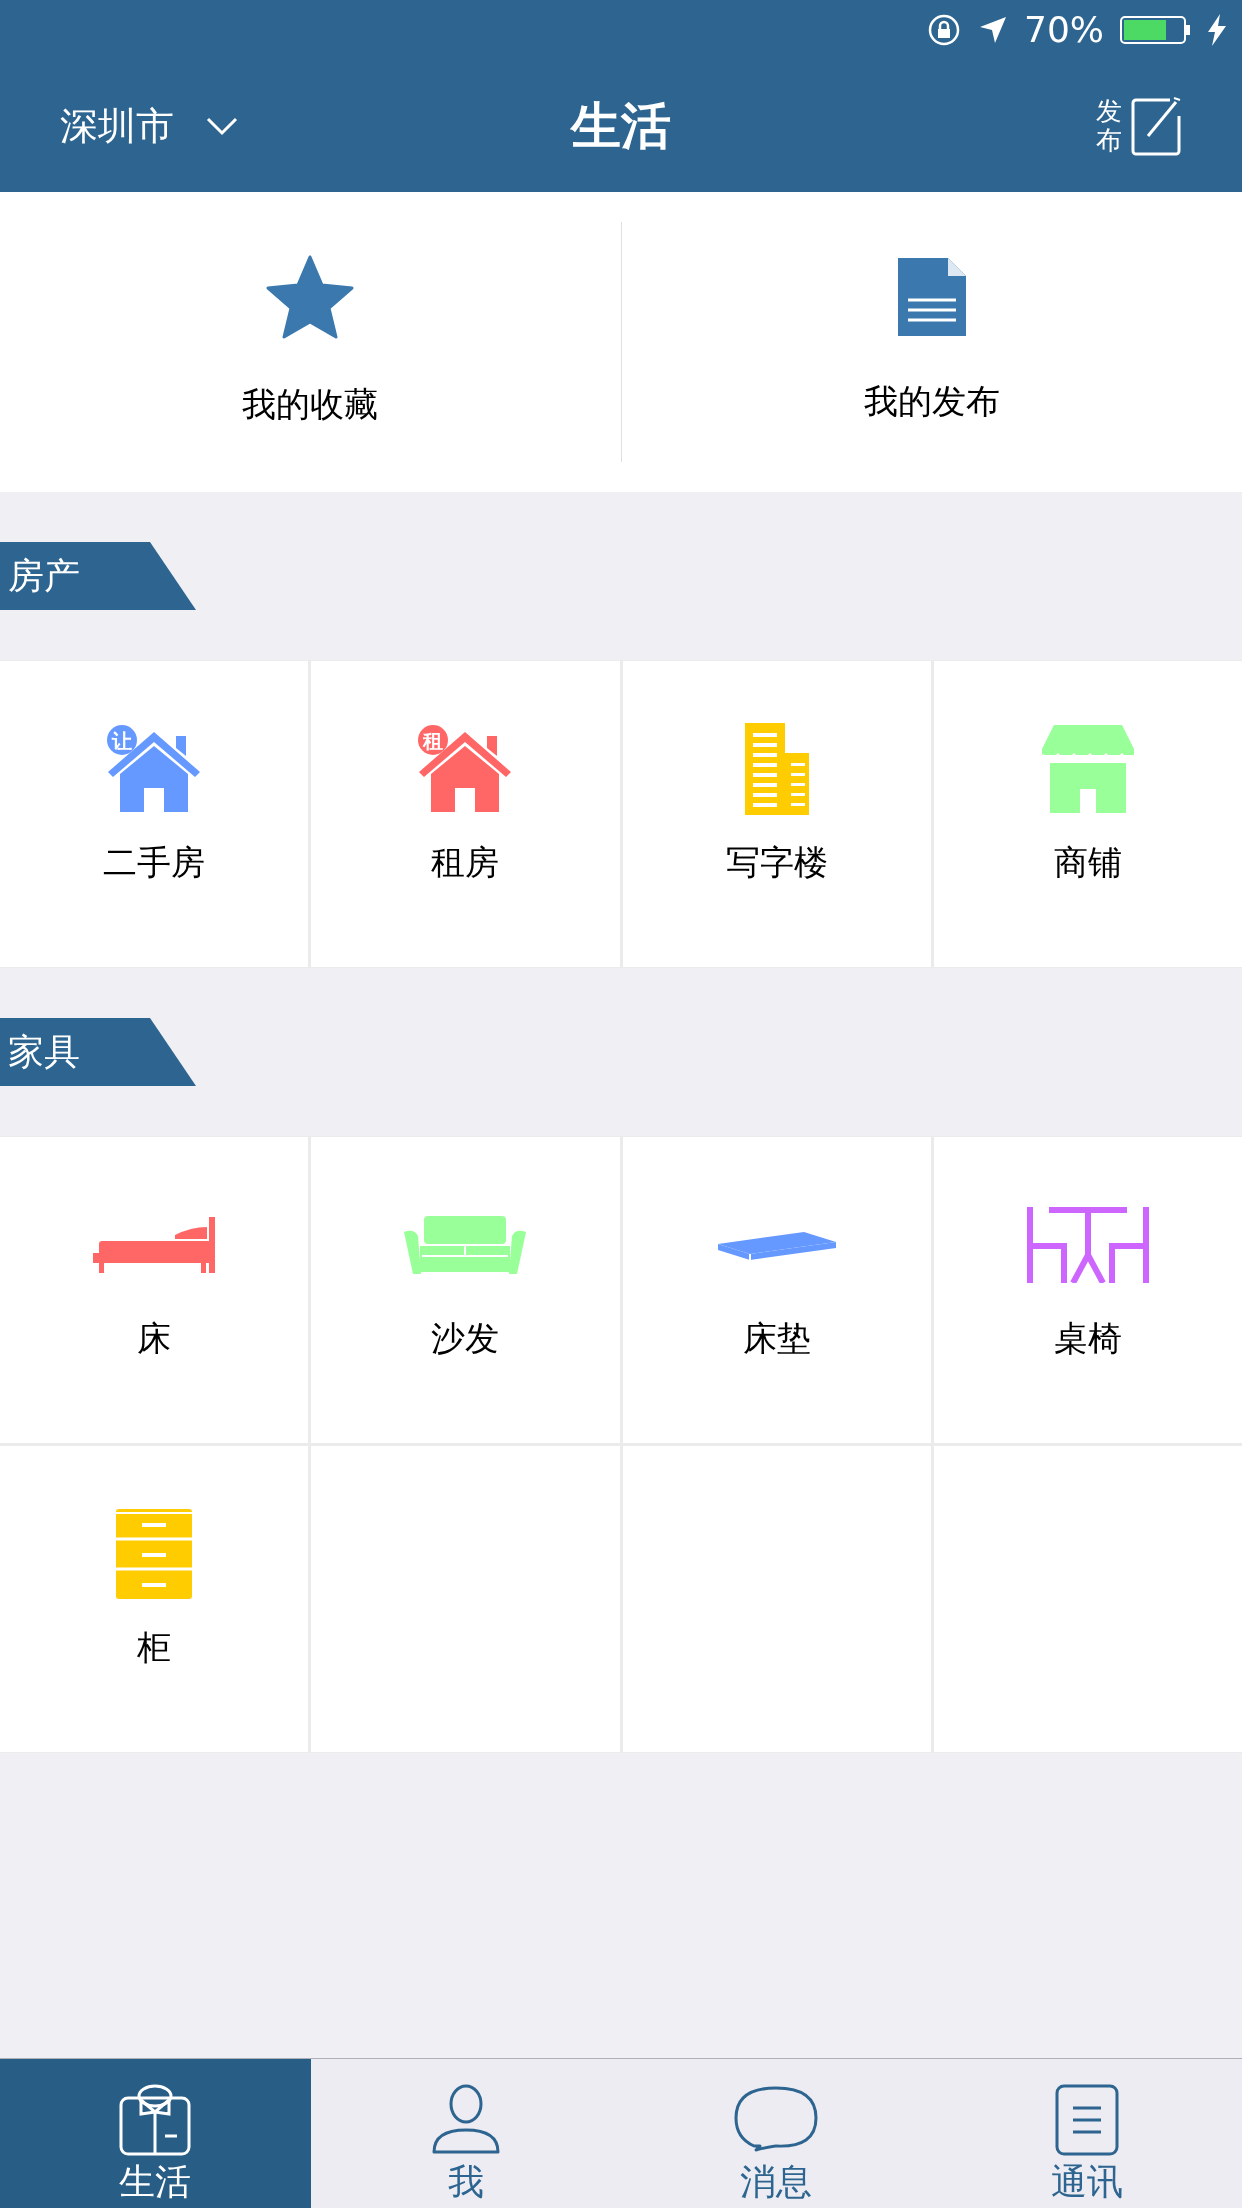 This screenshot has height=2208, width=1242. What do you see at coordinates (776, 1290) in the screenshot?
I see `category-tile: 床垫` at bounding box center [776, 1290].